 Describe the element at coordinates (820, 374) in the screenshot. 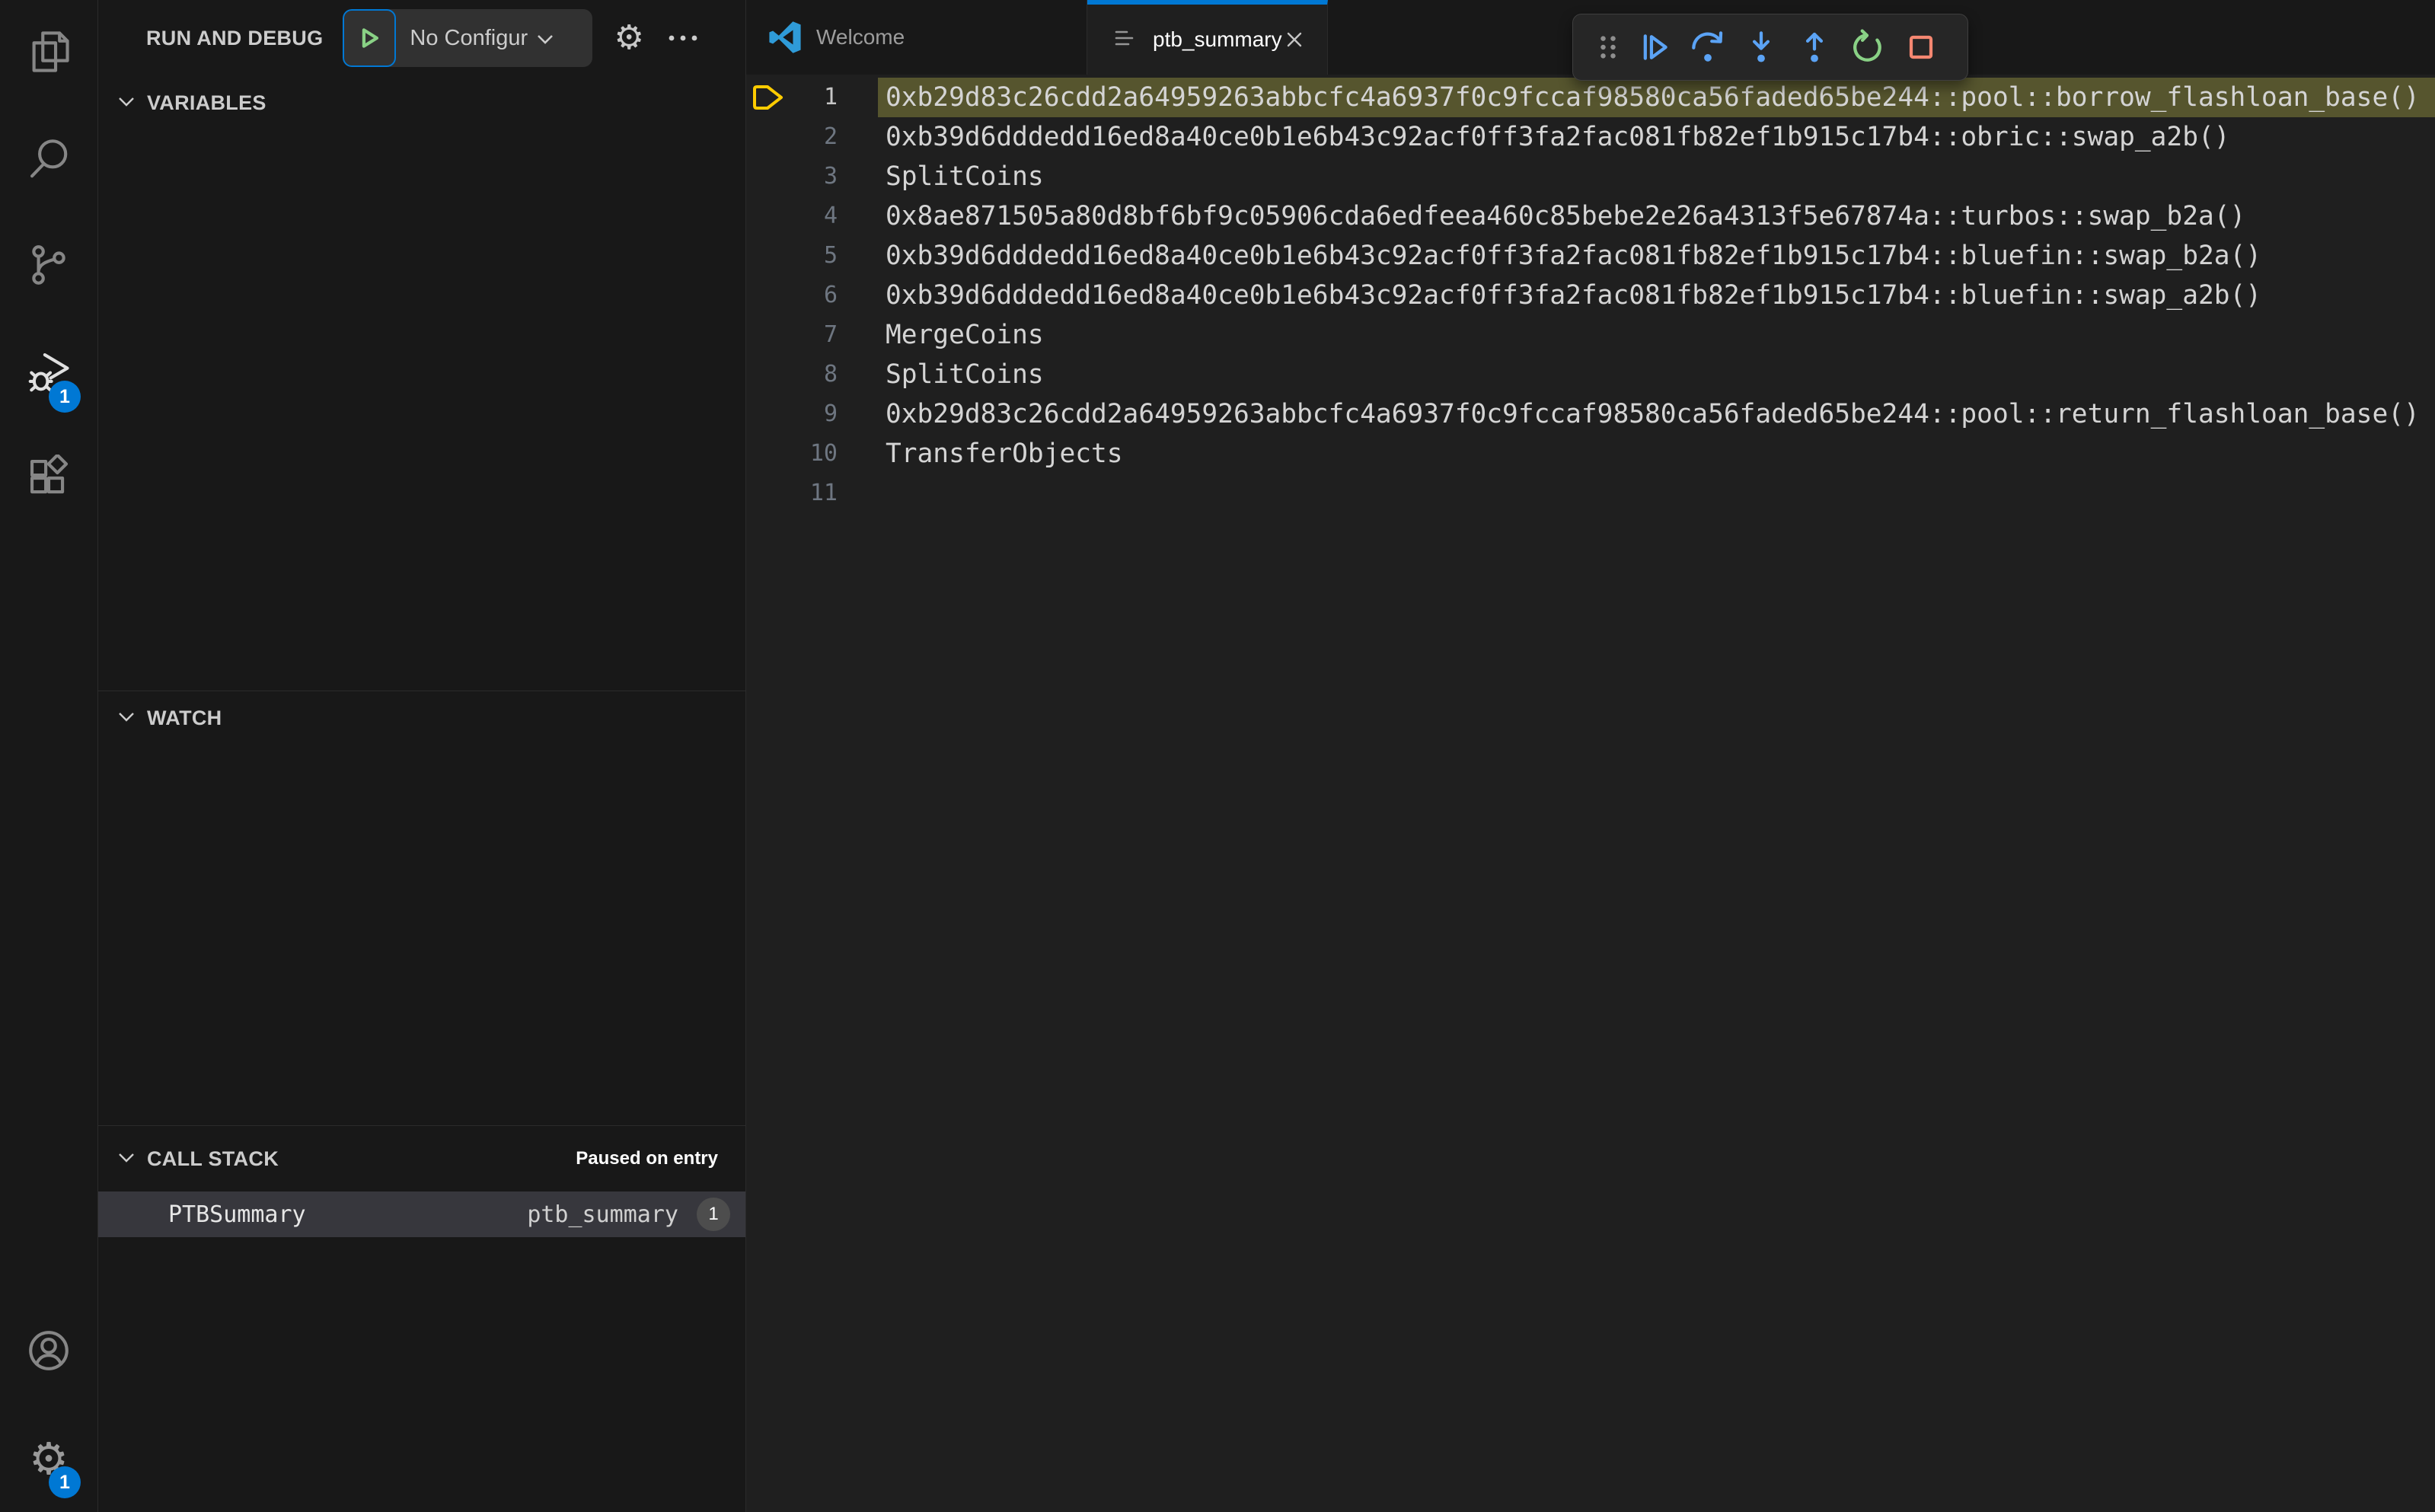

I see `line-number: 8` at that location.